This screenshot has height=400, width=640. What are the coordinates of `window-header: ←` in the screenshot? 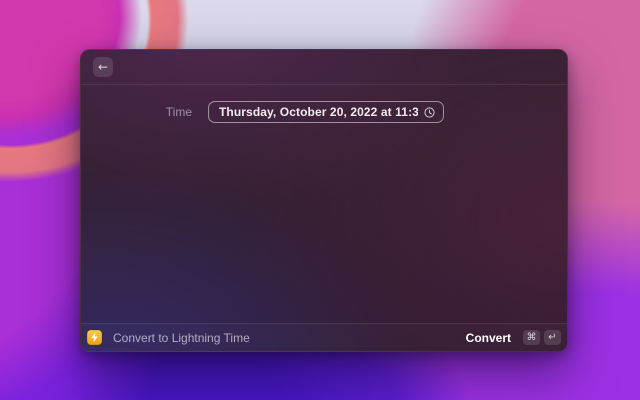 It's located at (324, 67).